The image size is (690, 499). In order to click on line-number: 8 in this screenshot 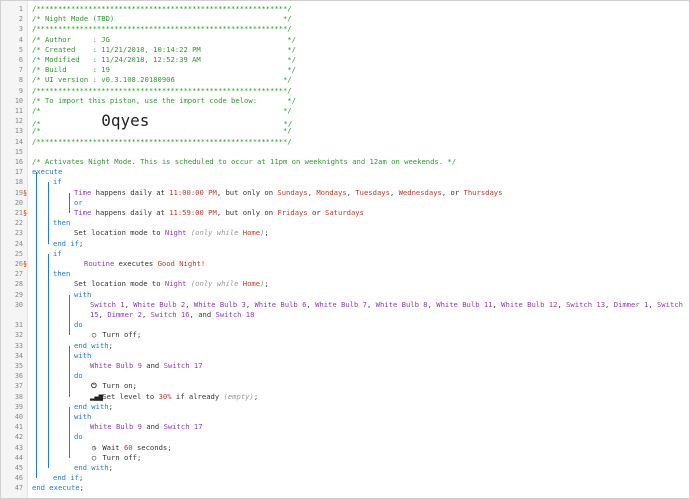, I will do `click(20, 80)`.